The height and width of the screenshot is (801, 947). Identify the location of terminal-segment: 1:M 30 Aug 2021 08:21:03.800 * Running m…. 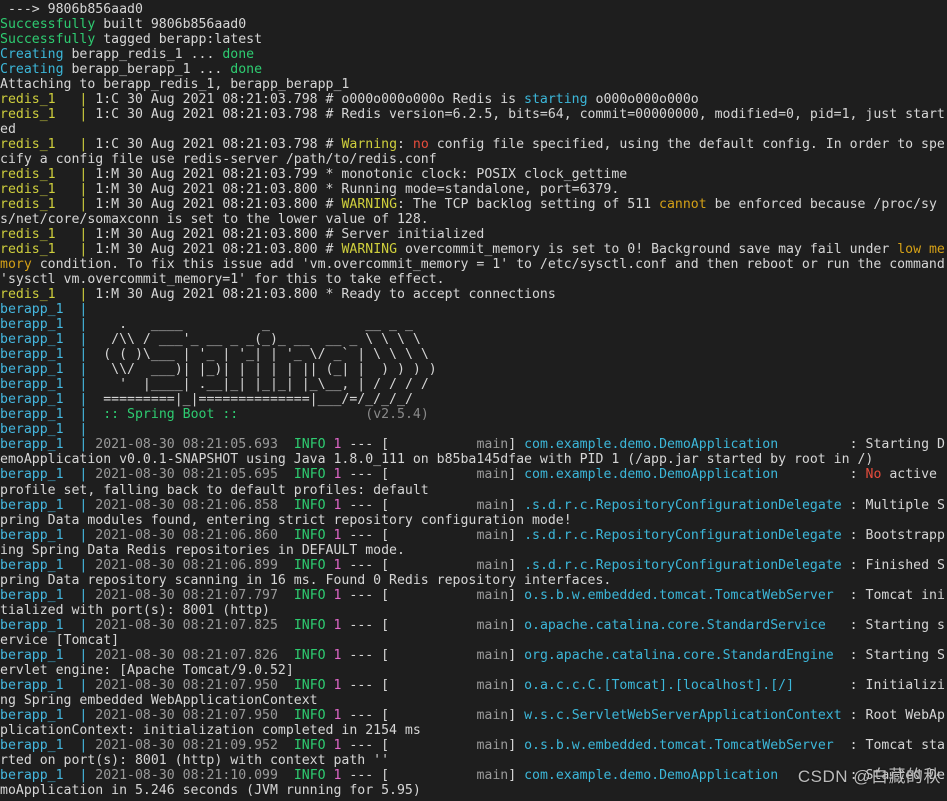
(357, 190).